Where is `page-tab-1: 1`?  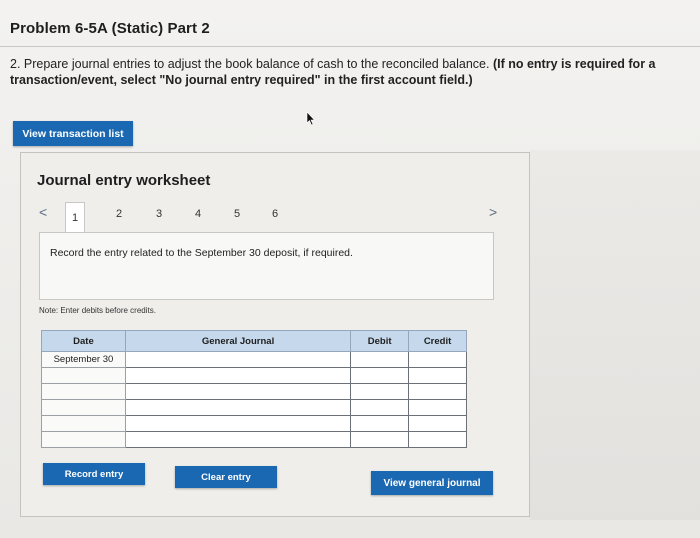
page-tab-1: 1 is located at coordinates (75, 217).